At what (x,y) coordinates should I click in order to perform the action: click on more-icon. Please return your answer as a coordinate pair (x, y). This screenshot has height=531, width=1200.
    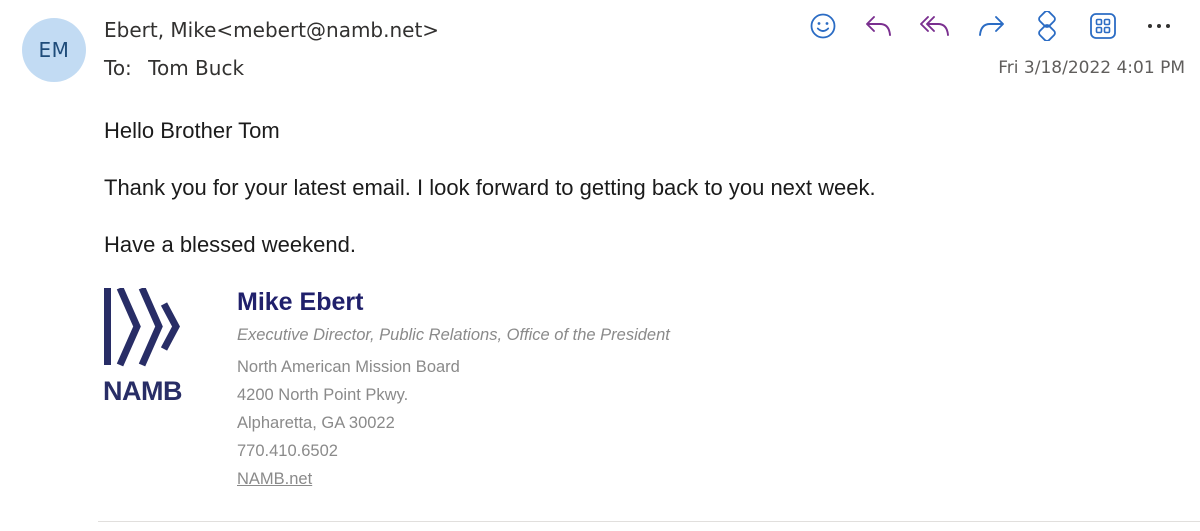
    Looking at the image, I should click on (1159, 26).